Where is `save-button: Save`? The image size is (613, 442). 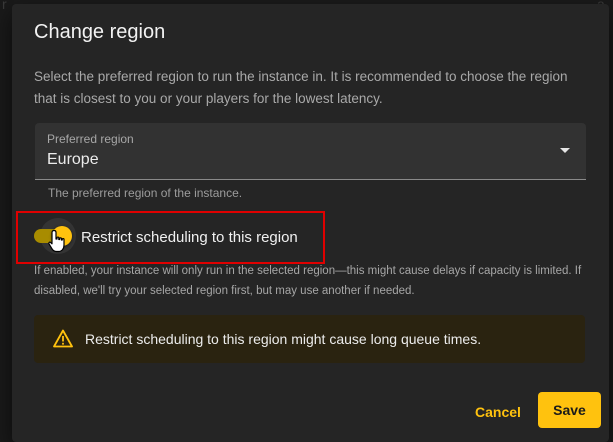 save-button: Save is located at coordinates (569, 410).